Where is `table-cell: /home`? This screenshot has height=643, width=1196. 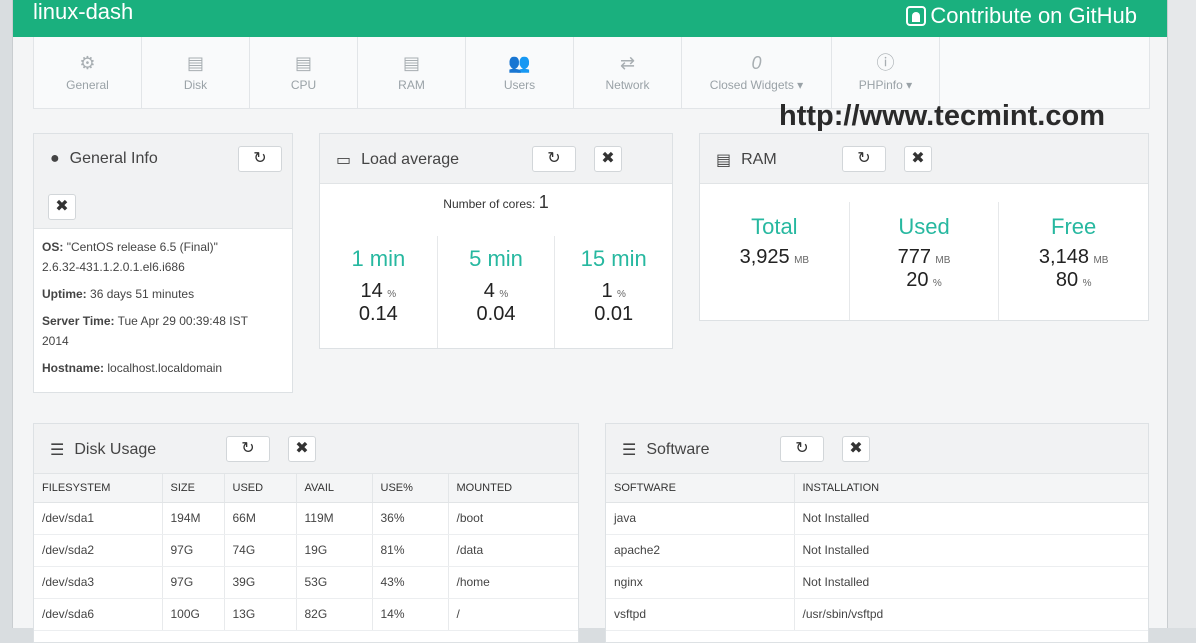 table-cell: /home is located at coordinates (513, 582).